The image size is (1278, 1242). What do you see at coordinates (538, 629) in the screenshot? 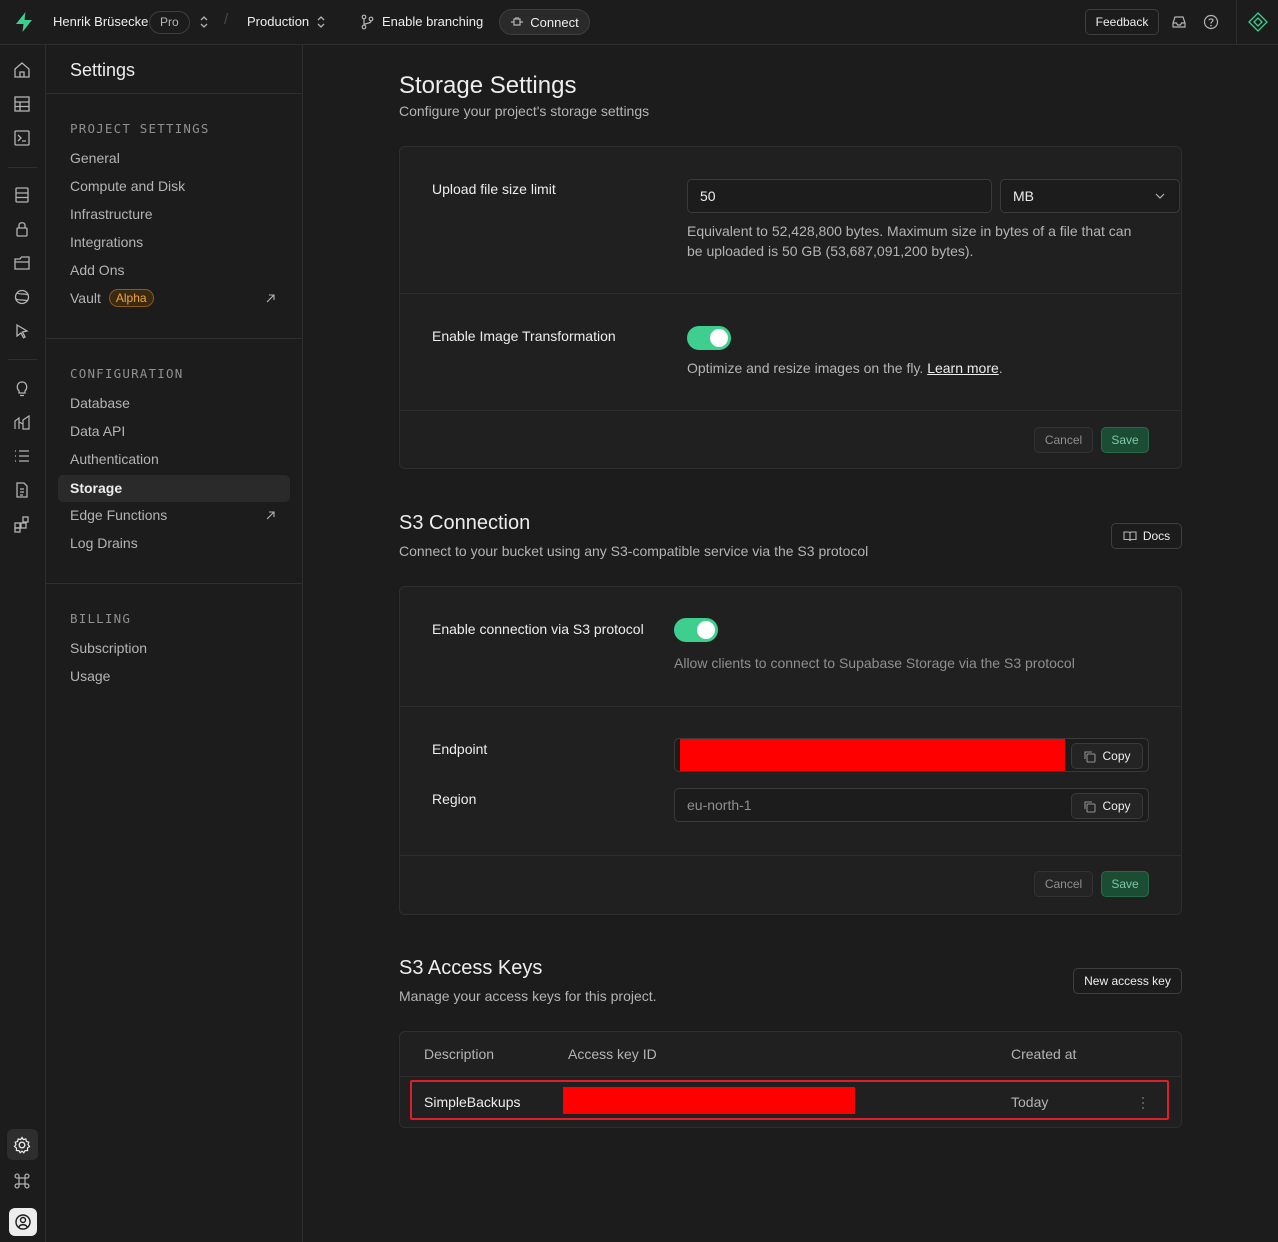
I see `s3-enable-label: Enable connection via S3 protocol` at bounding box center [538, 629].